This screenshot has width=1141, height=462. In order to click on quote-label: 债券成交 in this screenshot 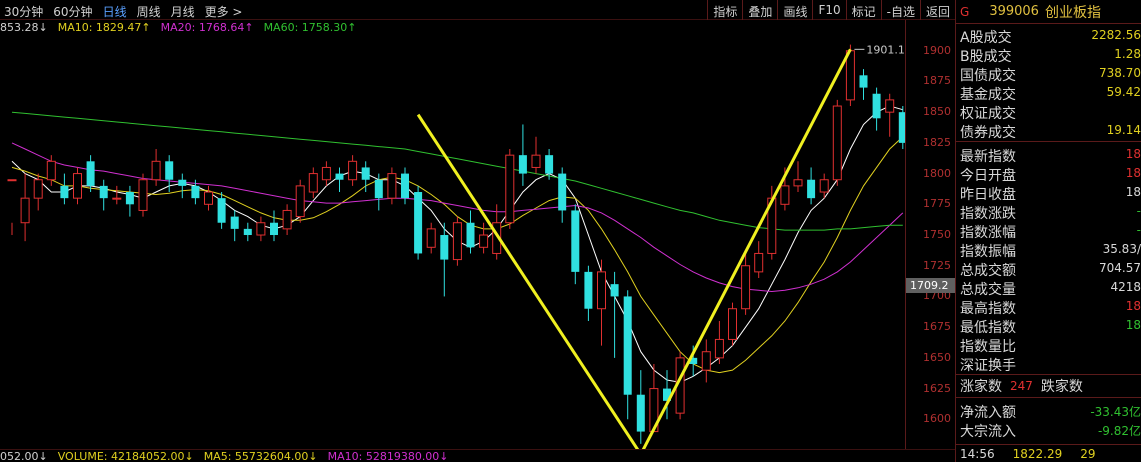, I will do `click(988, 133)`.